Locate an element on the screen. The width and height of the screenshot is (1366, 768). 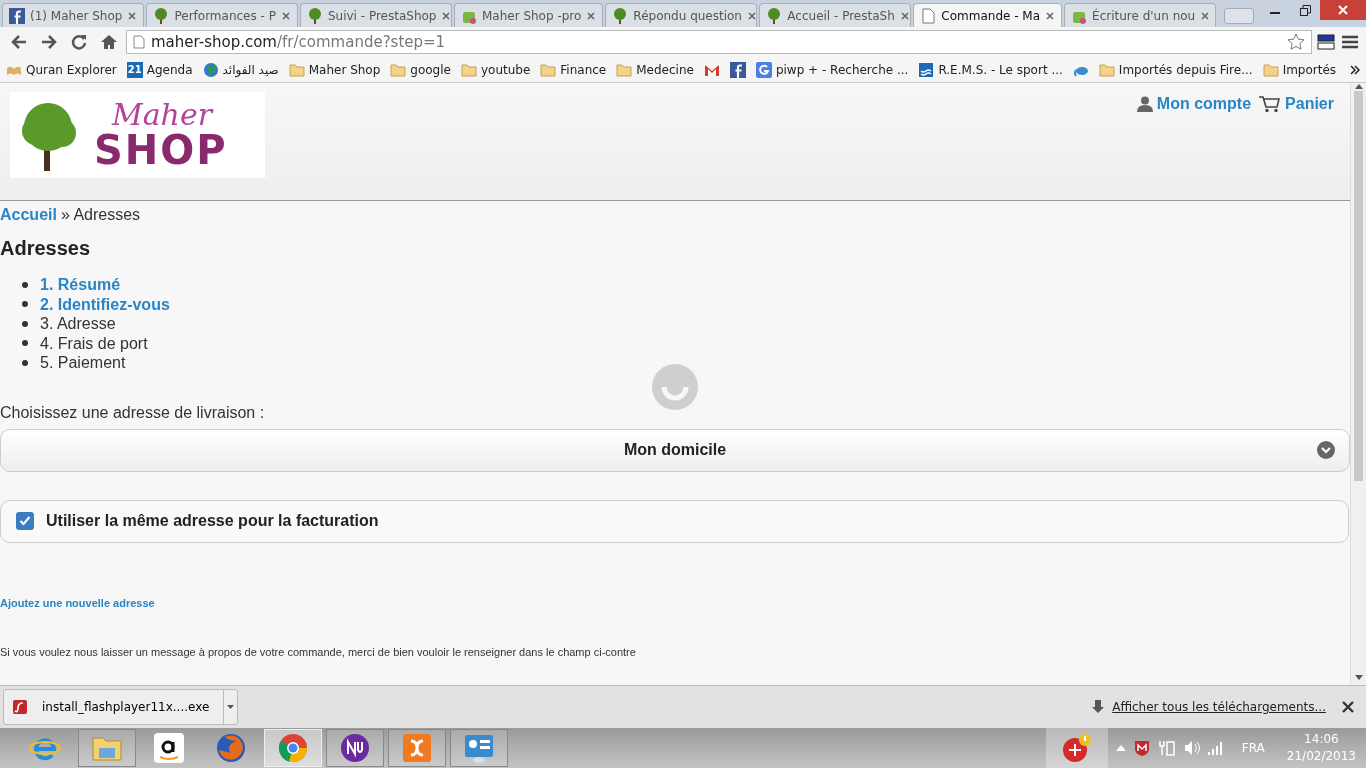
step-text: 3. Adresse is located at coordinates (78, 324).